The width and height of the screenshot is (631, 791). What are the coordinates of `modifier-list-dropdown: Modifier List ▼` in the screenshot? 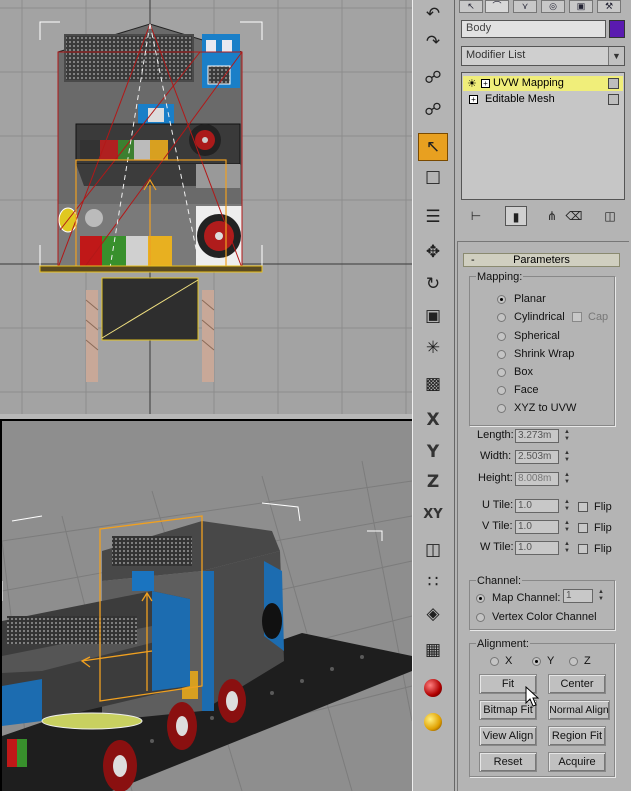 It's located at (543, 56).